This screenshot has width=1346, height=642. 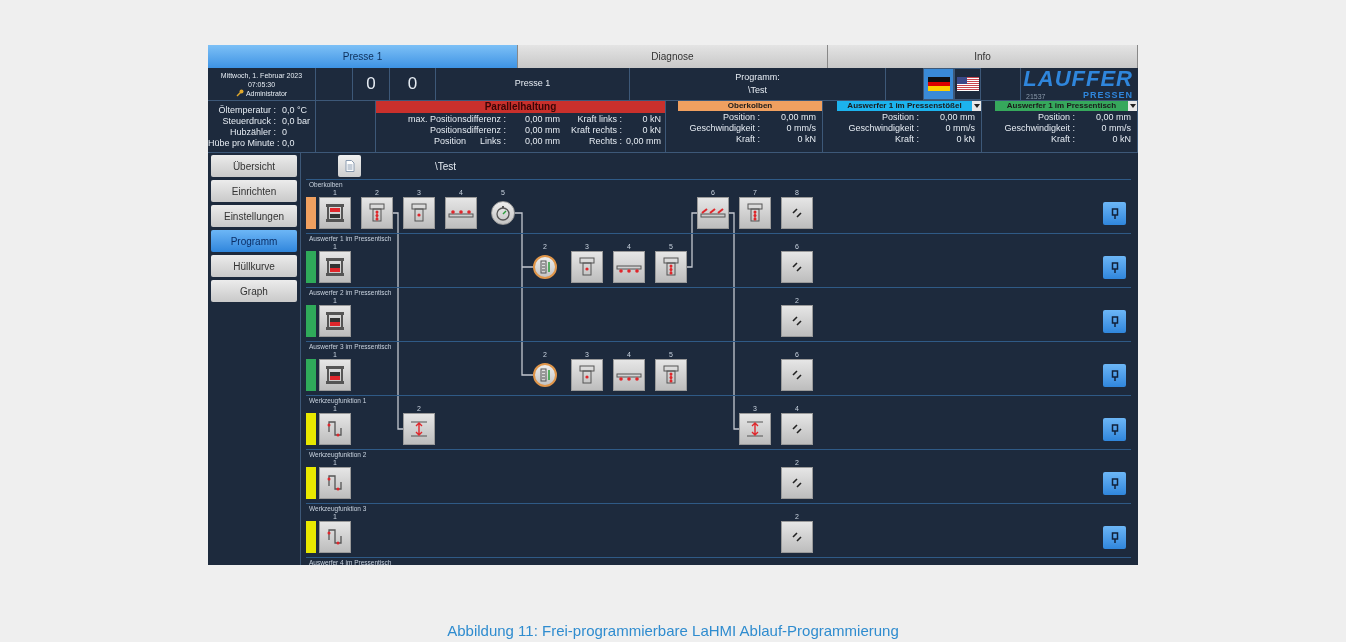 What do you see at coordinates (254, 216) in the screenshot?
I see `nav-button: Einstellungen` at bounding box center [254, 216].